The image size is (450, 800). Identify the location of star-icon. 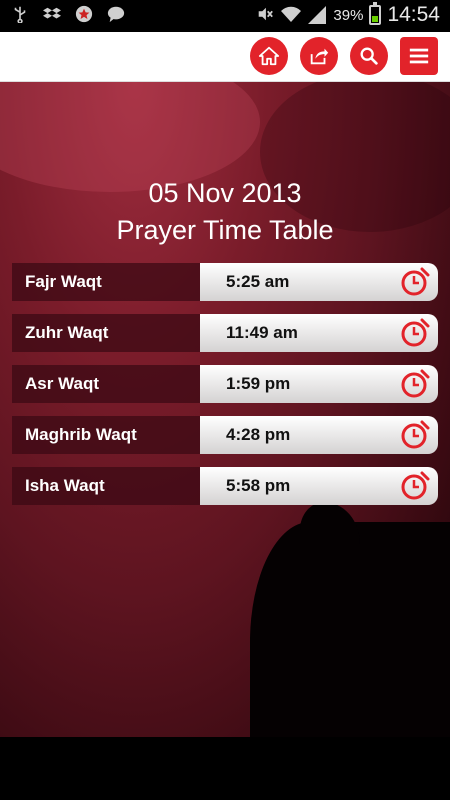
(84, 15).